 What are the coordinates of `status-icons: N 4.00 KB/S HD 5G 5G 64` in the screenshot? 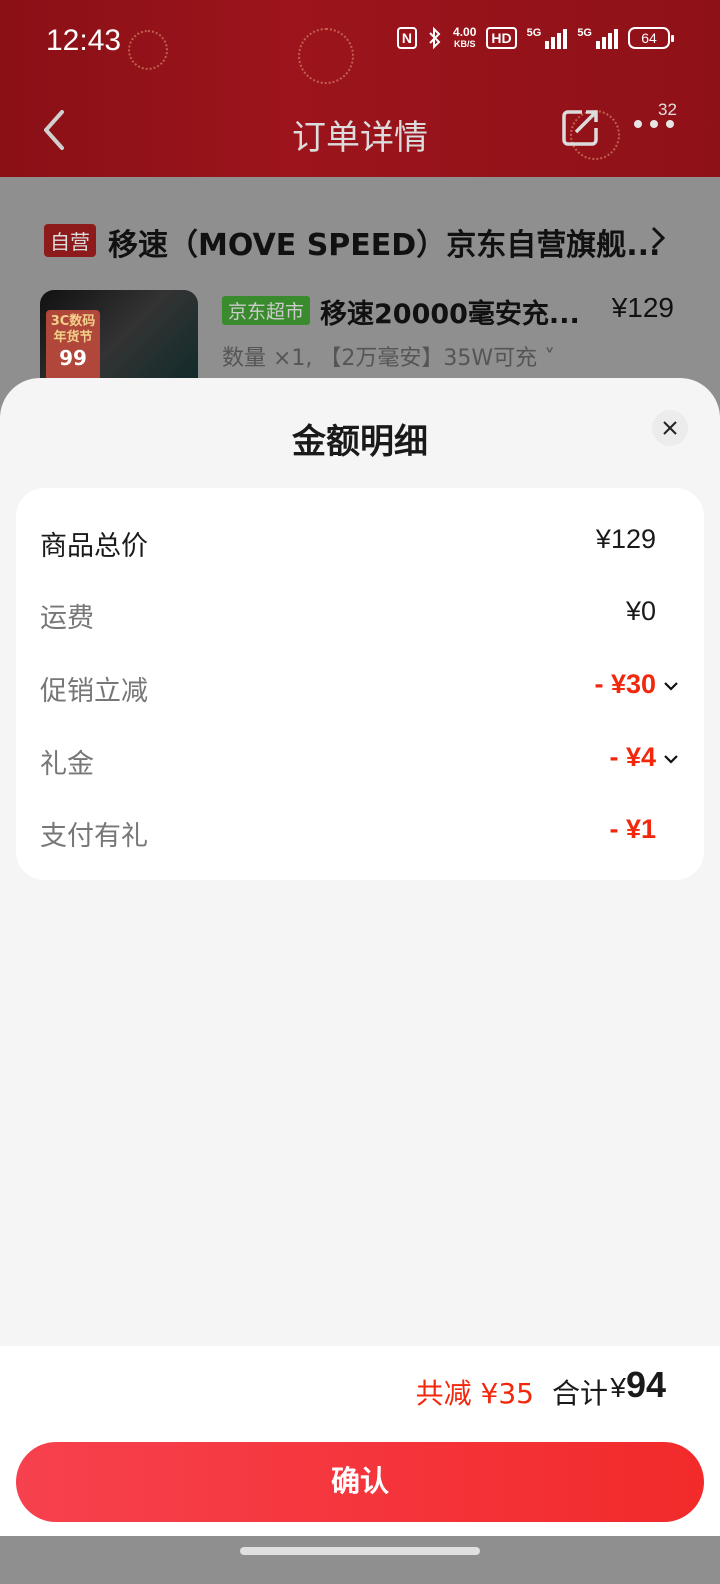 It's located at (535, 37).